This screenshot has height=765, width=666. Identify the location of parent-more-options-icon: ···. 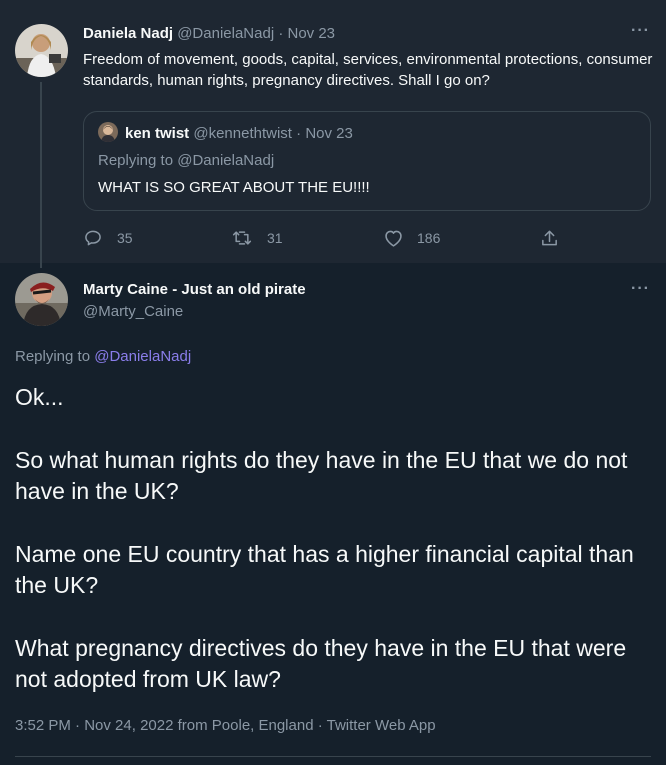
(640, 31).